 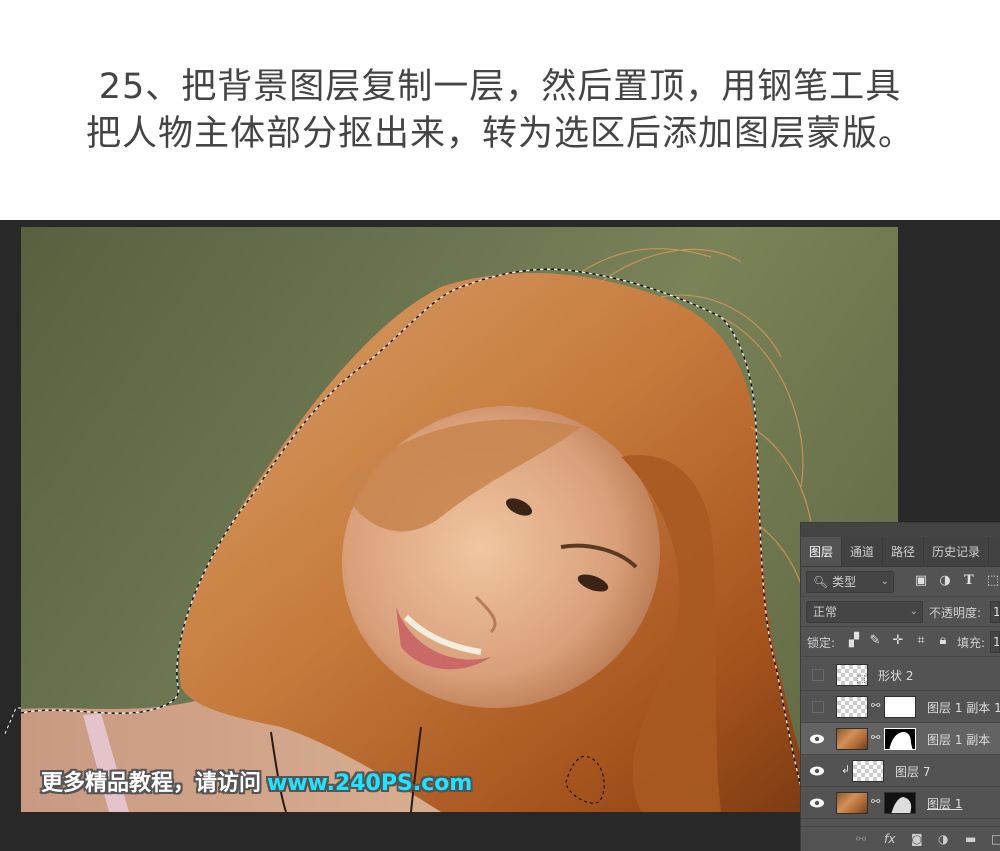 I want to click on layer-filter-select: 🔍︎ 类型 ⌄, so click(x=850, y=582).